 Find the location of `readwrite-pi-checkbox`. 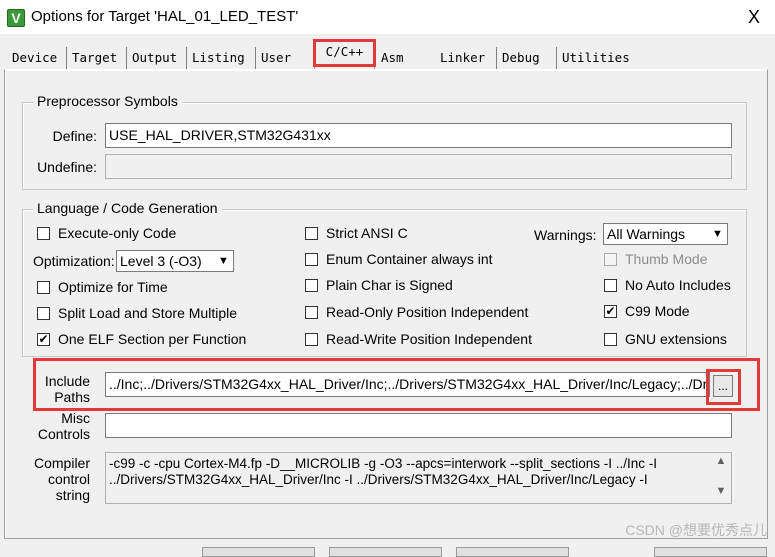

readwrite-pi-checkbox is located at coordinates (311, 339).